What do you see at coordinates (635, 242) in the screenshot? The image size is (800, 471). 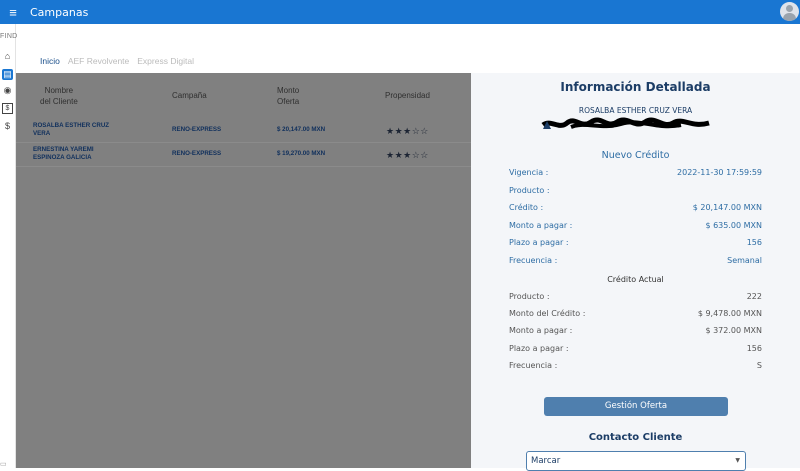 I see `new-credit-plazo: Plazo a pagar :156` at bounding box center [635, 242].